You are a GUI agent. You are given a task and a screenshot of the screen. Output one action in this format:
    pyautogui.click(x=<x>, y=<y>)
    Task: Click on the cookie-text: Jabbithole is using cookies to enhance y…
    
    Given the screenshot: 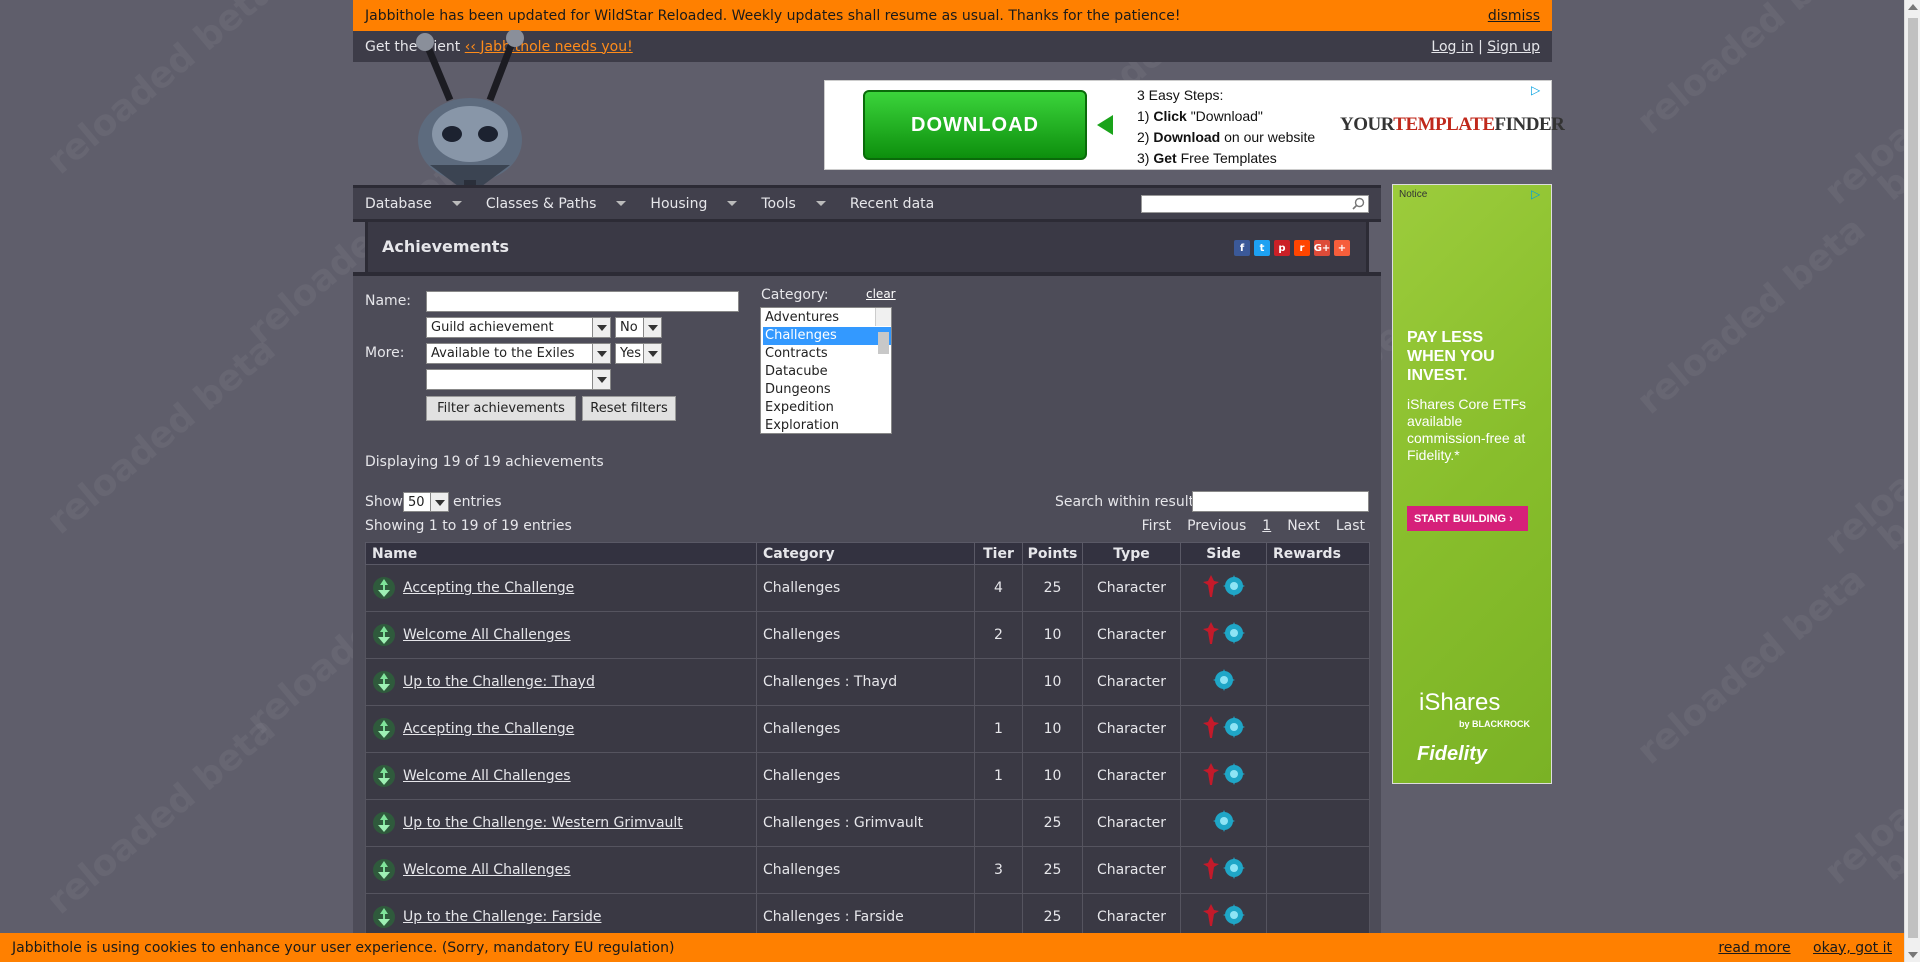 What is the action you would take?
    pyautogui.click(x=343, y=947)
    